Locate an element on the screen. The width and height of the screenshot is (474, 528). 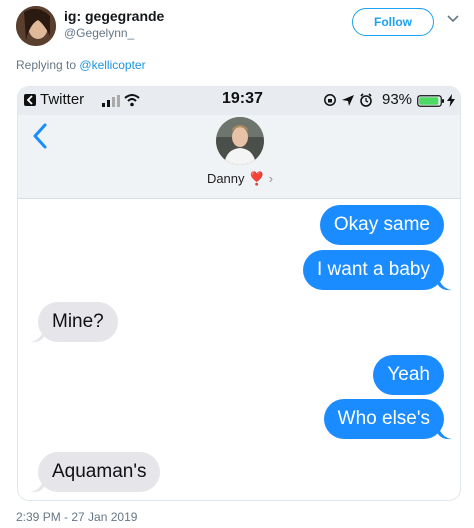
signal-icon is located at coordinates (111, 101).